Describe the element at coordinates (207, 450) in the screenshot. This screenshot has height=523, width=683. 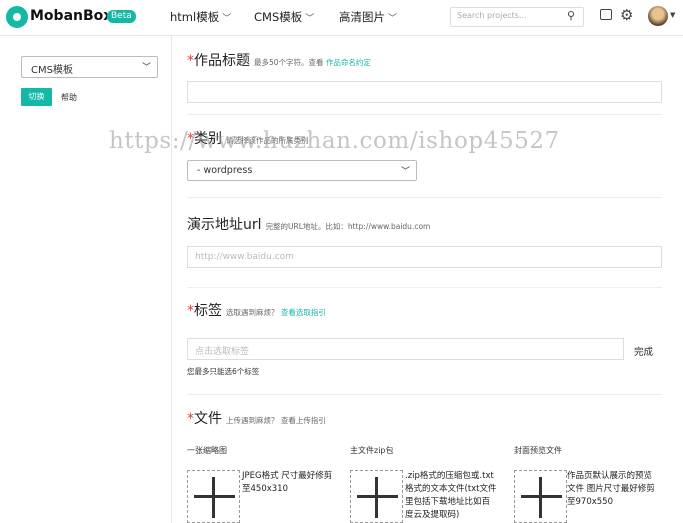
I see `thumbnail-column-title: 一张缩略图` at that location.